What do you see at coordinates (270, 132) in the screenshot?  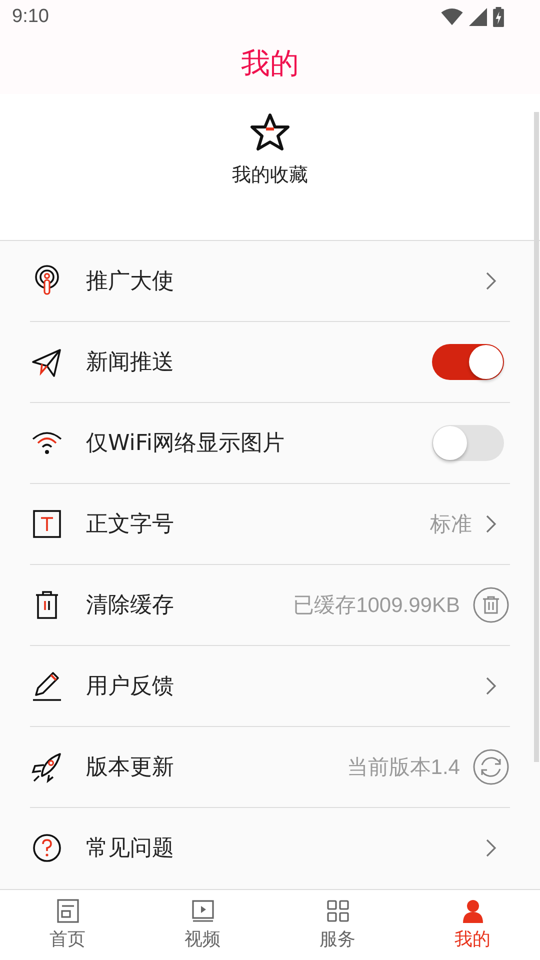 I see `star-icon` at bounding box center [270, 132].